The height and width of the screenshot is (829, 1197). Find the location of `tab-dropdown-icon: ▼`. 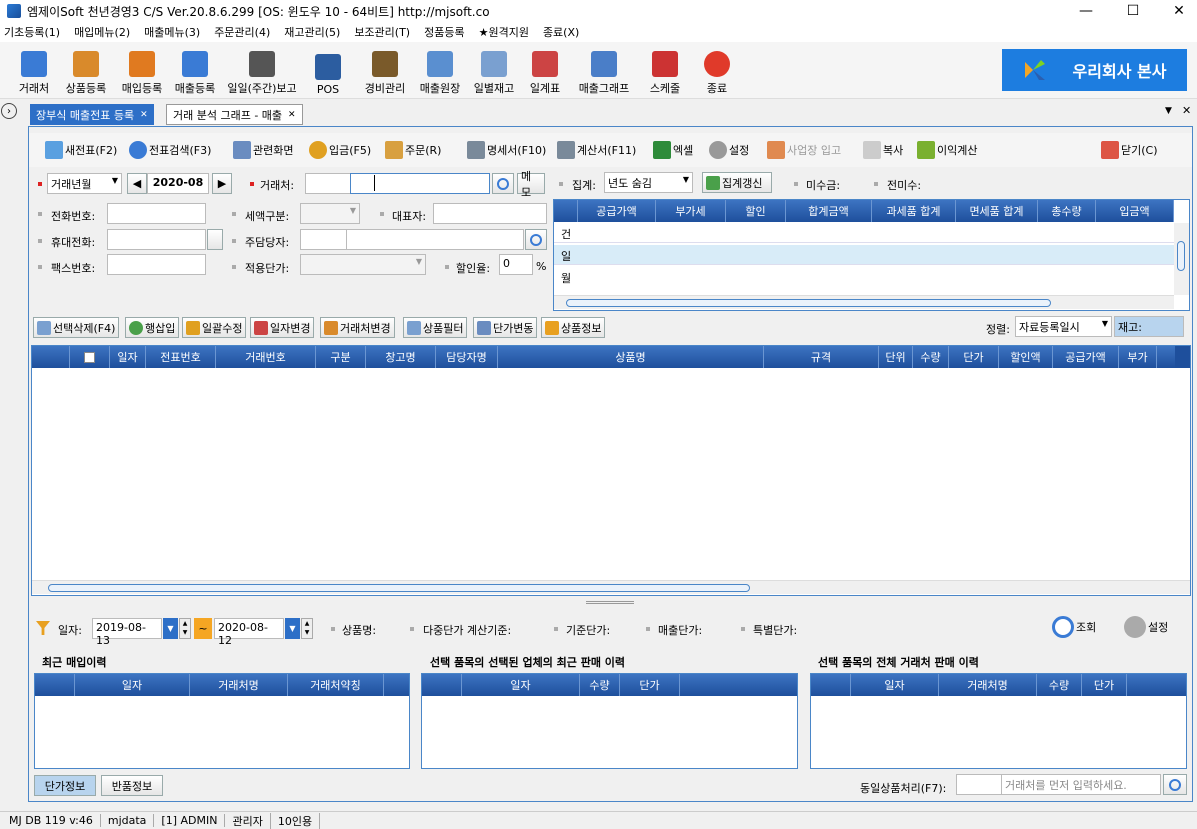

tab-dropdown-icon: ▼ is located at coordinates (1168, 111).